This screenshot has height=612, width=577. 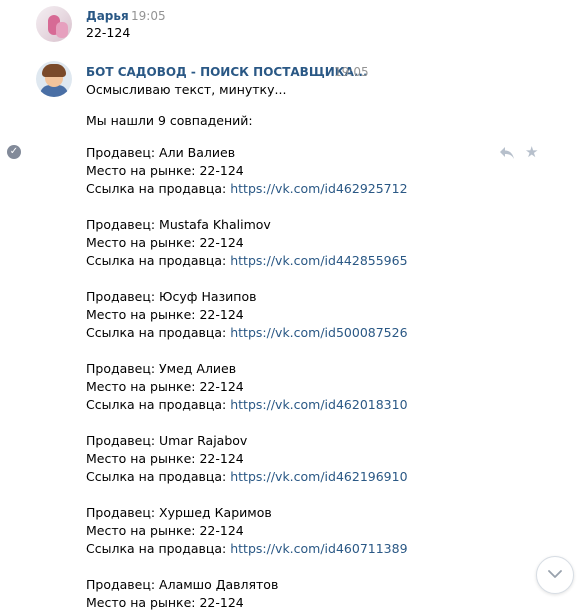 I want to click on check-circle-icon: ✓, so click(x=14, y=152).